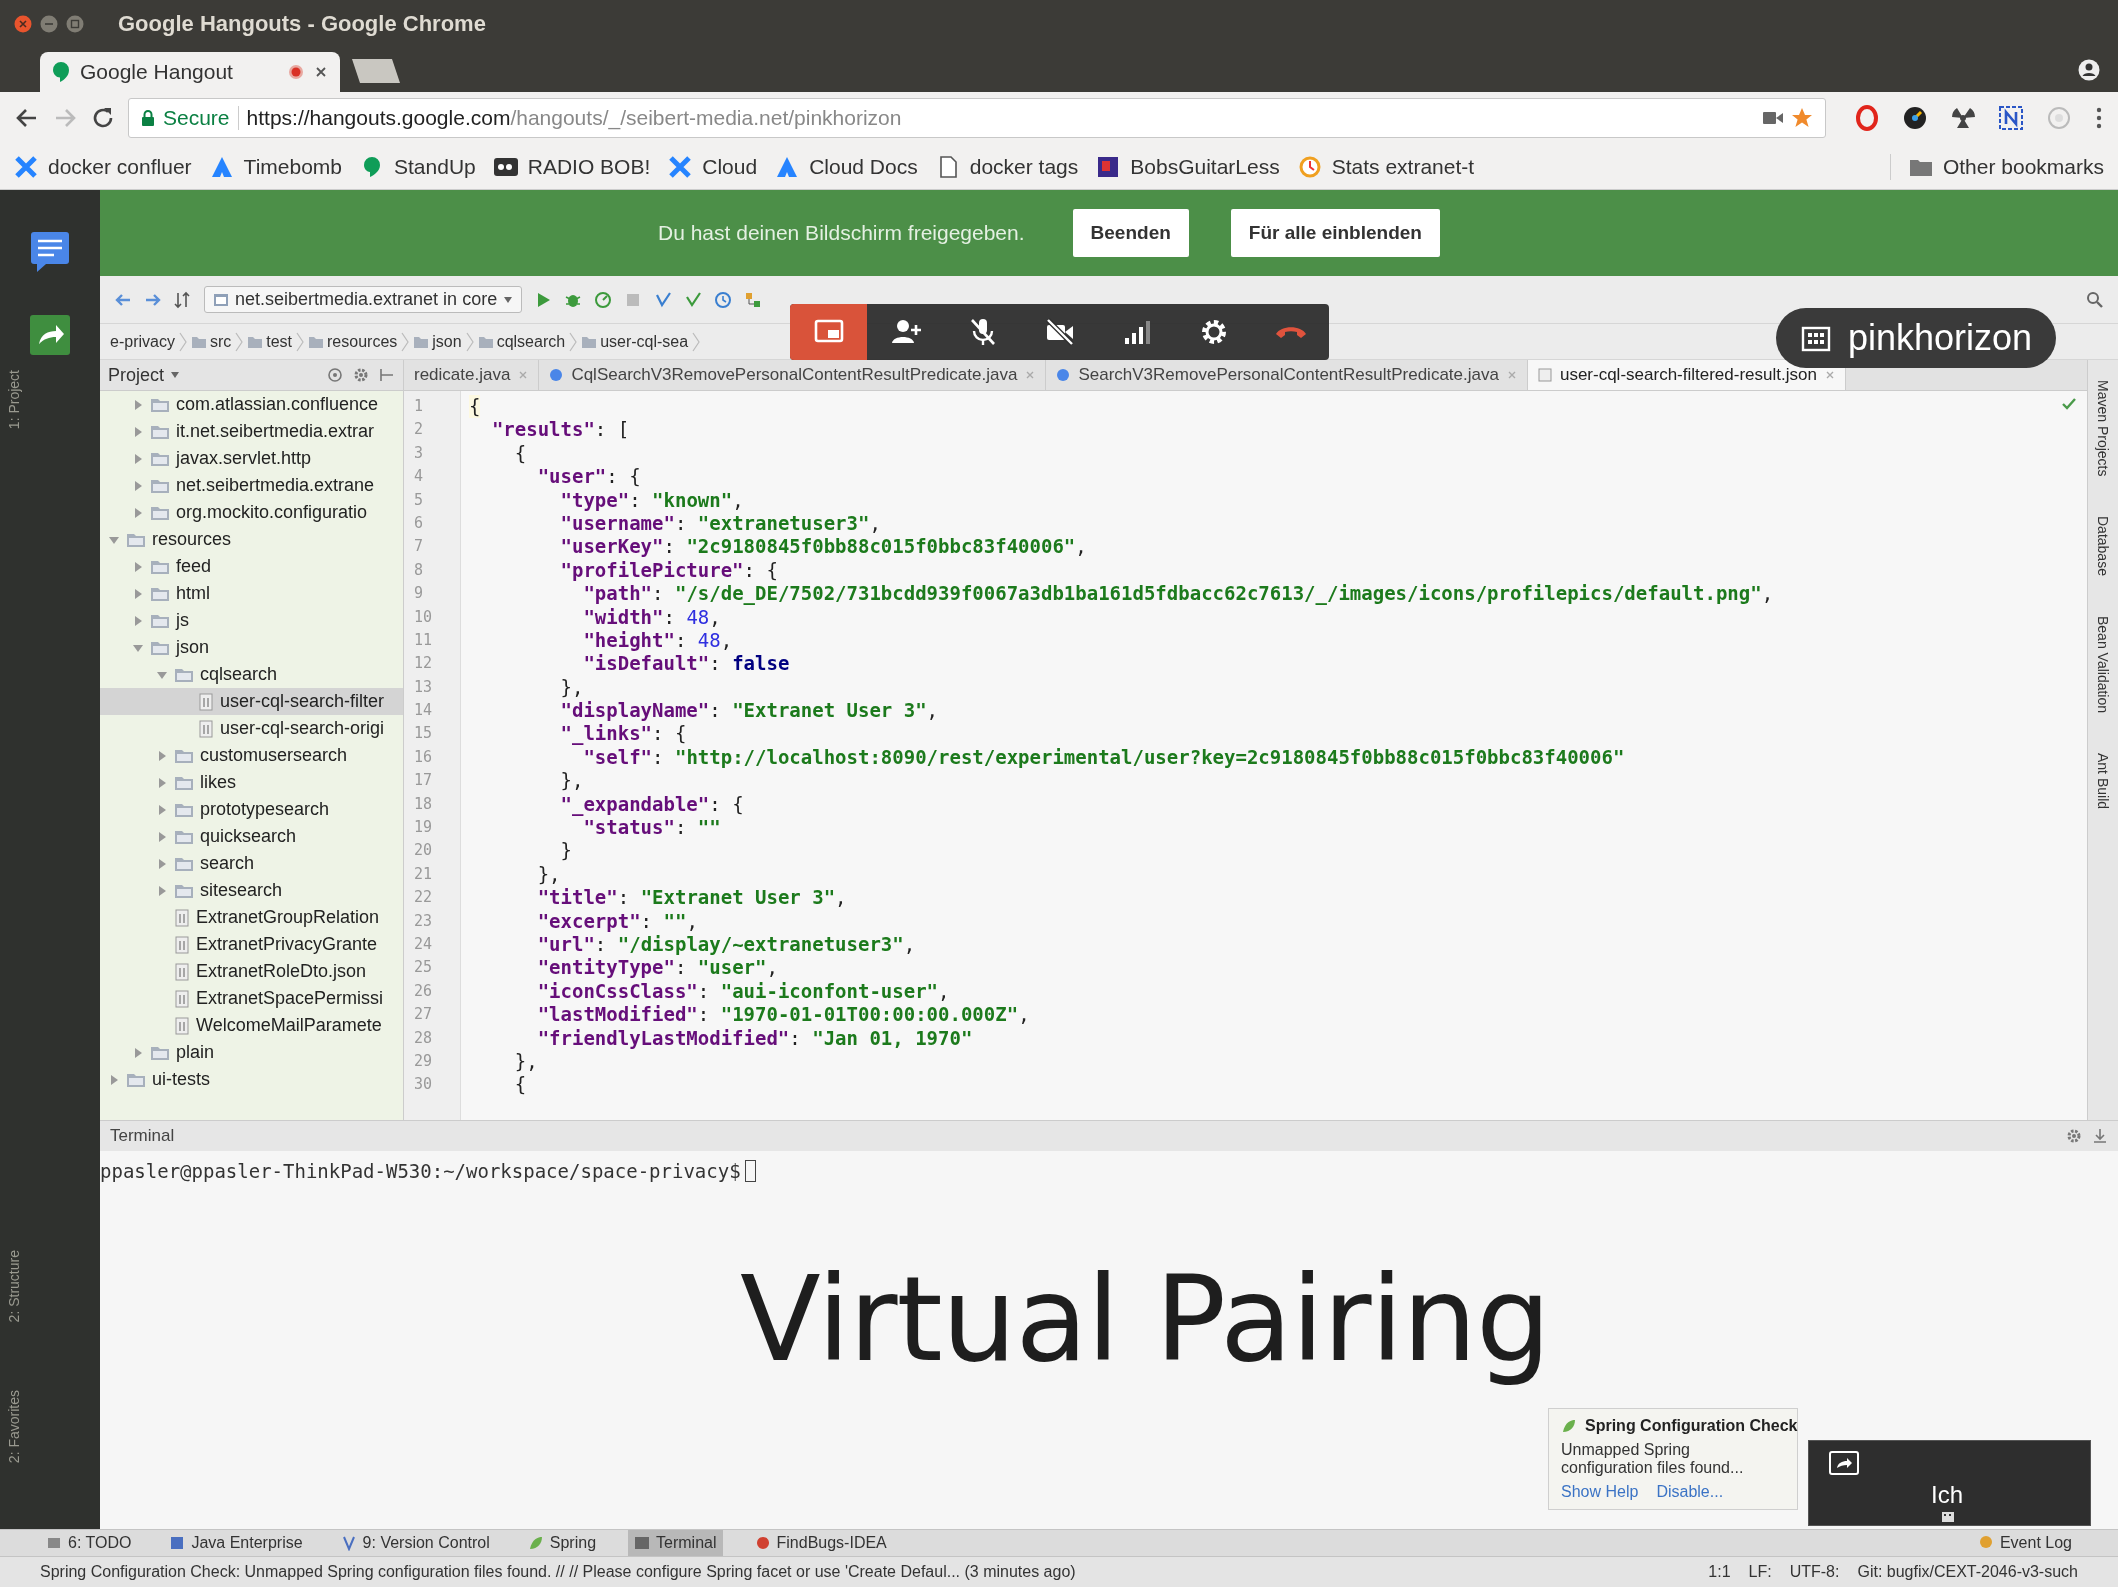 The height and width of the screenshot is (1587, 2118). I want to click on tree-item: resources, so click(251, 539).